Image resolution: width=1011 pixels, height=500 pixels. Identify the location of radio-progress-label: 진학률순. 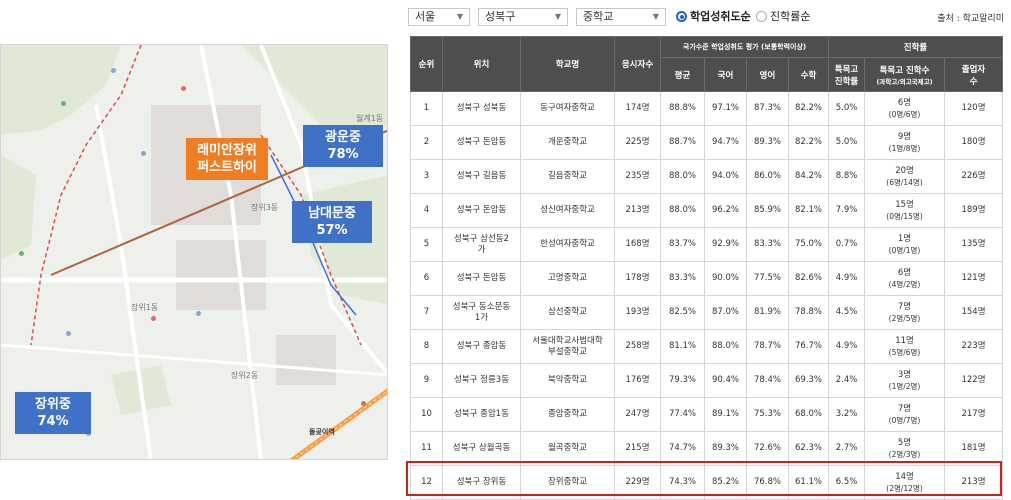
(790, 16).